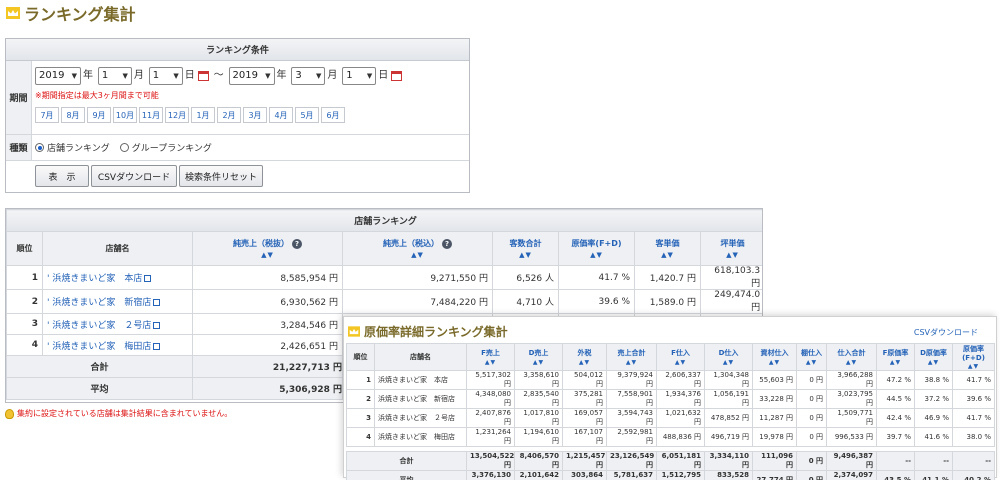  What do you see at coordinates (308, 75) in the screenshot?
I see `to-month-select: 3 ▼` at bounding box center [308, 75].